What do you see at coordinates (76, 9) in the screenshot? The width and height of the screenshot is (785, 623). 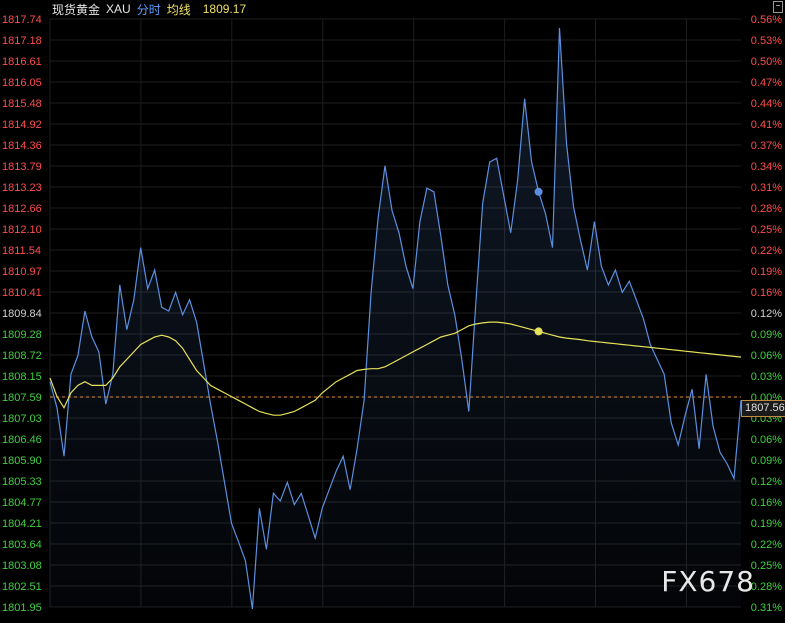 I see `instrument-name: 现货黄金` at bounding box center [76, 9].